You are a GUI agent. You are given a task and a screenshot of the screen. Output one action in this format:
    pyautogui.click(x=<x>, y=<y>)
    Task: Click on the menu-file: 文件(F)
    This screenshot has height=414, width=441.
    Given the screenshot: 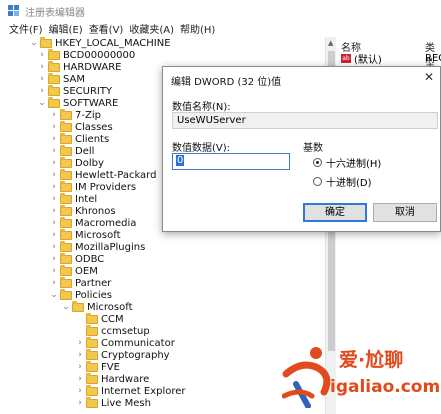 What is the action you would take?
    pyautogui.click(x=26, y=28)
    